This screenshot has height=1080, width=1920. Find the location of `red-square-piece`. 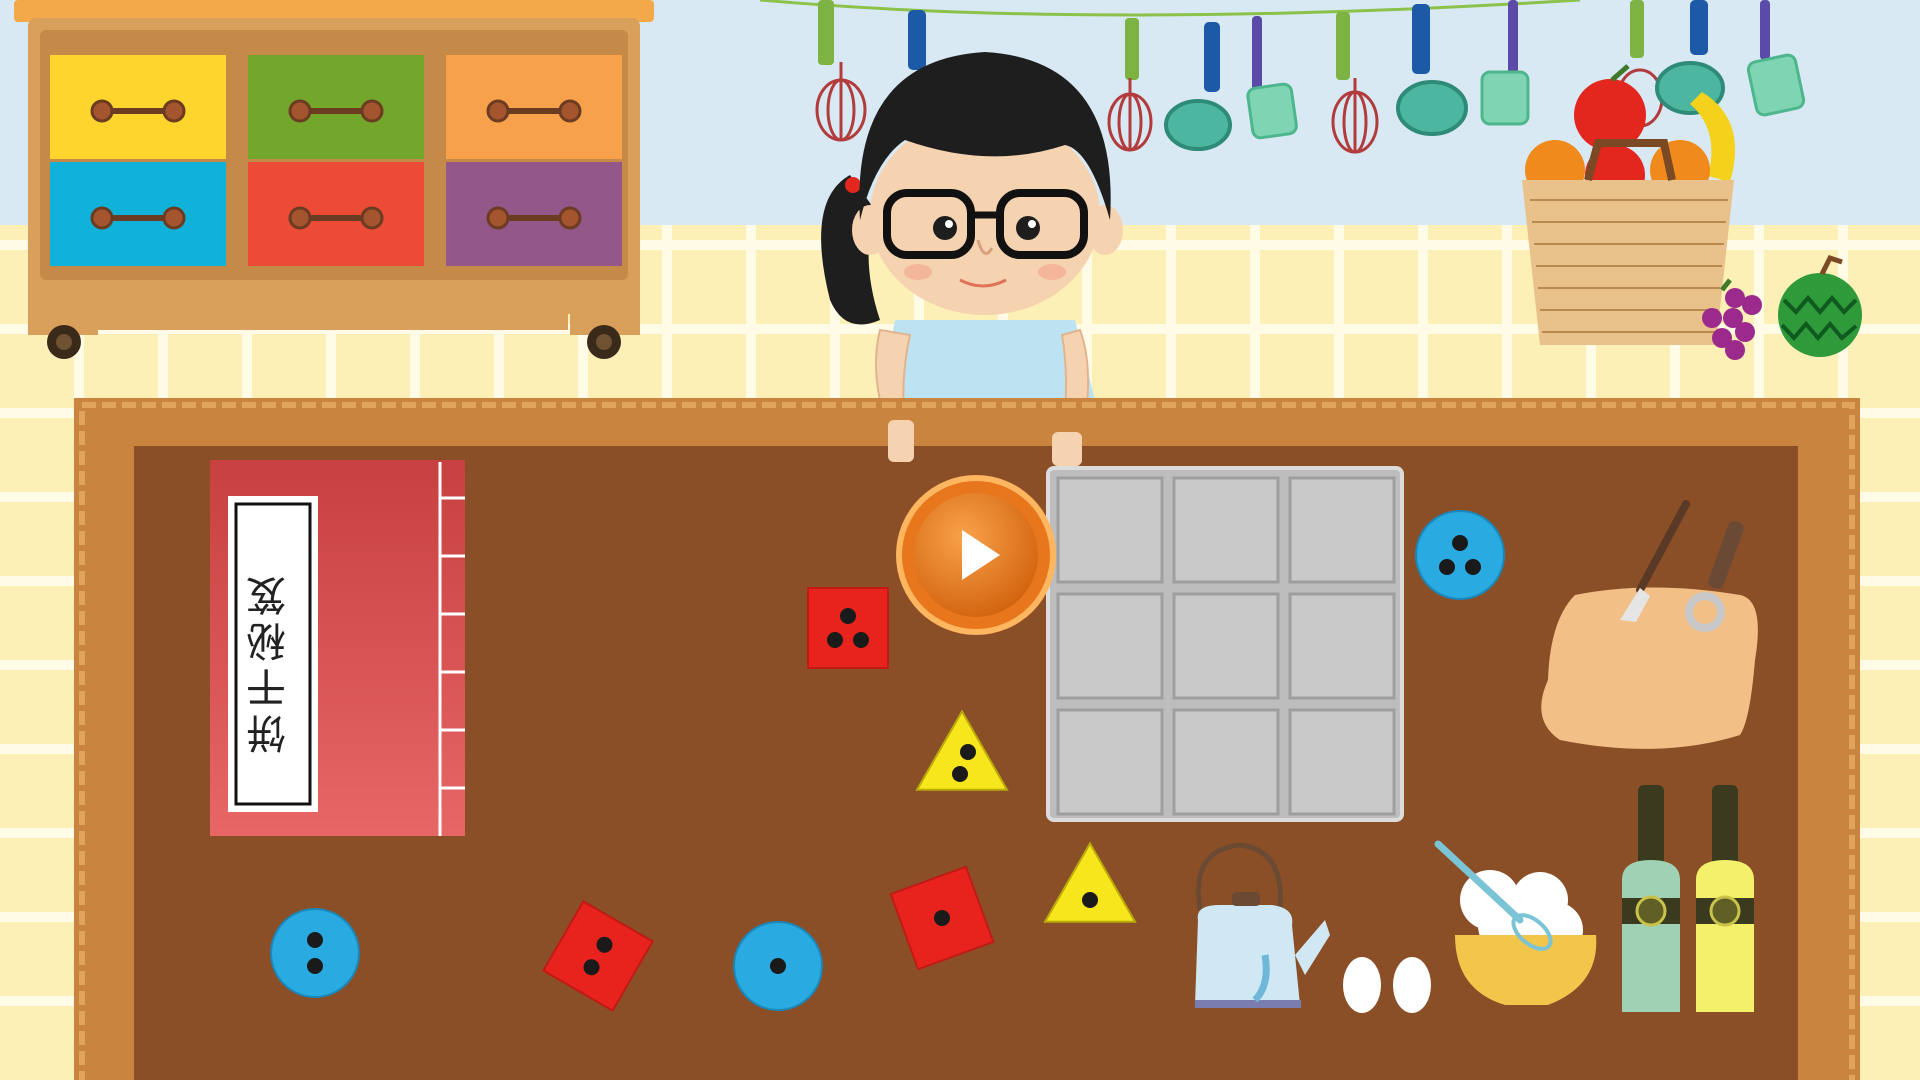

red-square-piece is located at coordinates (848, 628).